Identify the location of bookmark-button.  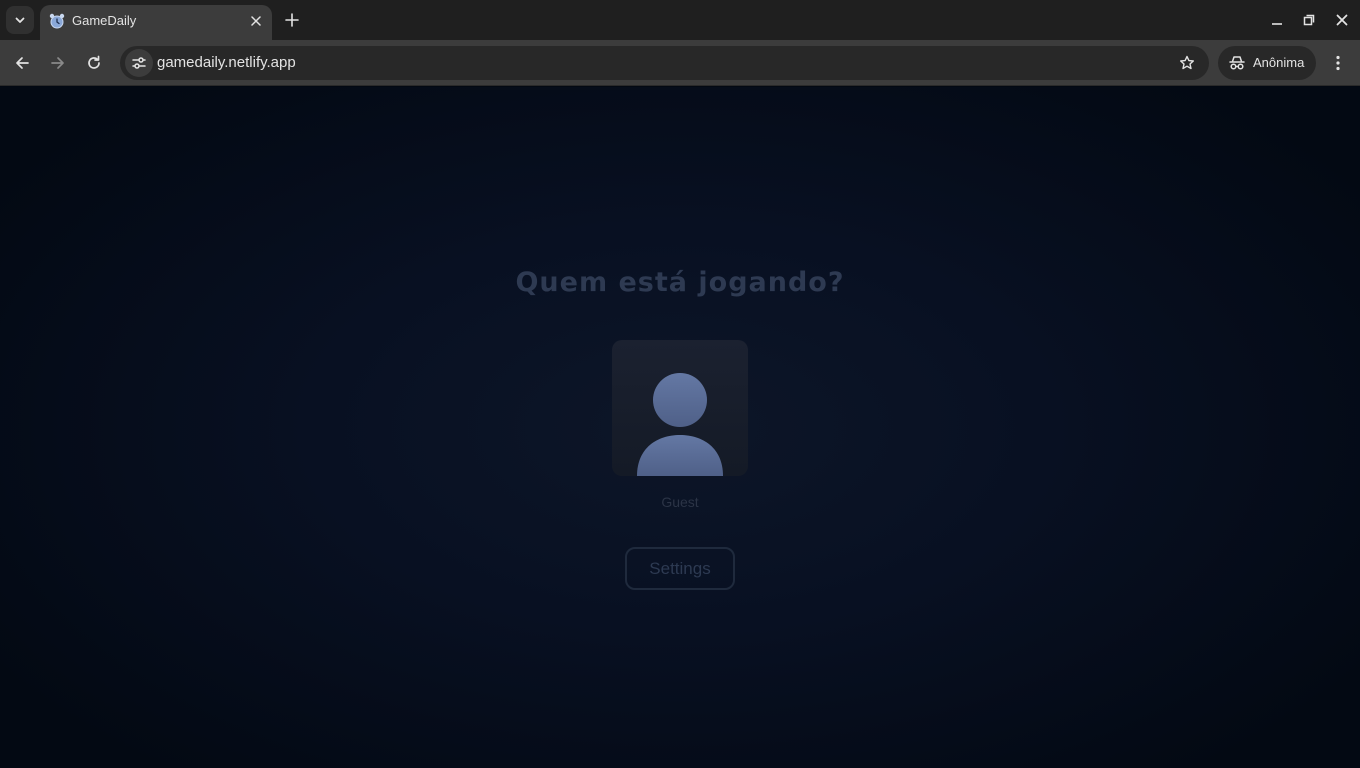
(1187, 63).